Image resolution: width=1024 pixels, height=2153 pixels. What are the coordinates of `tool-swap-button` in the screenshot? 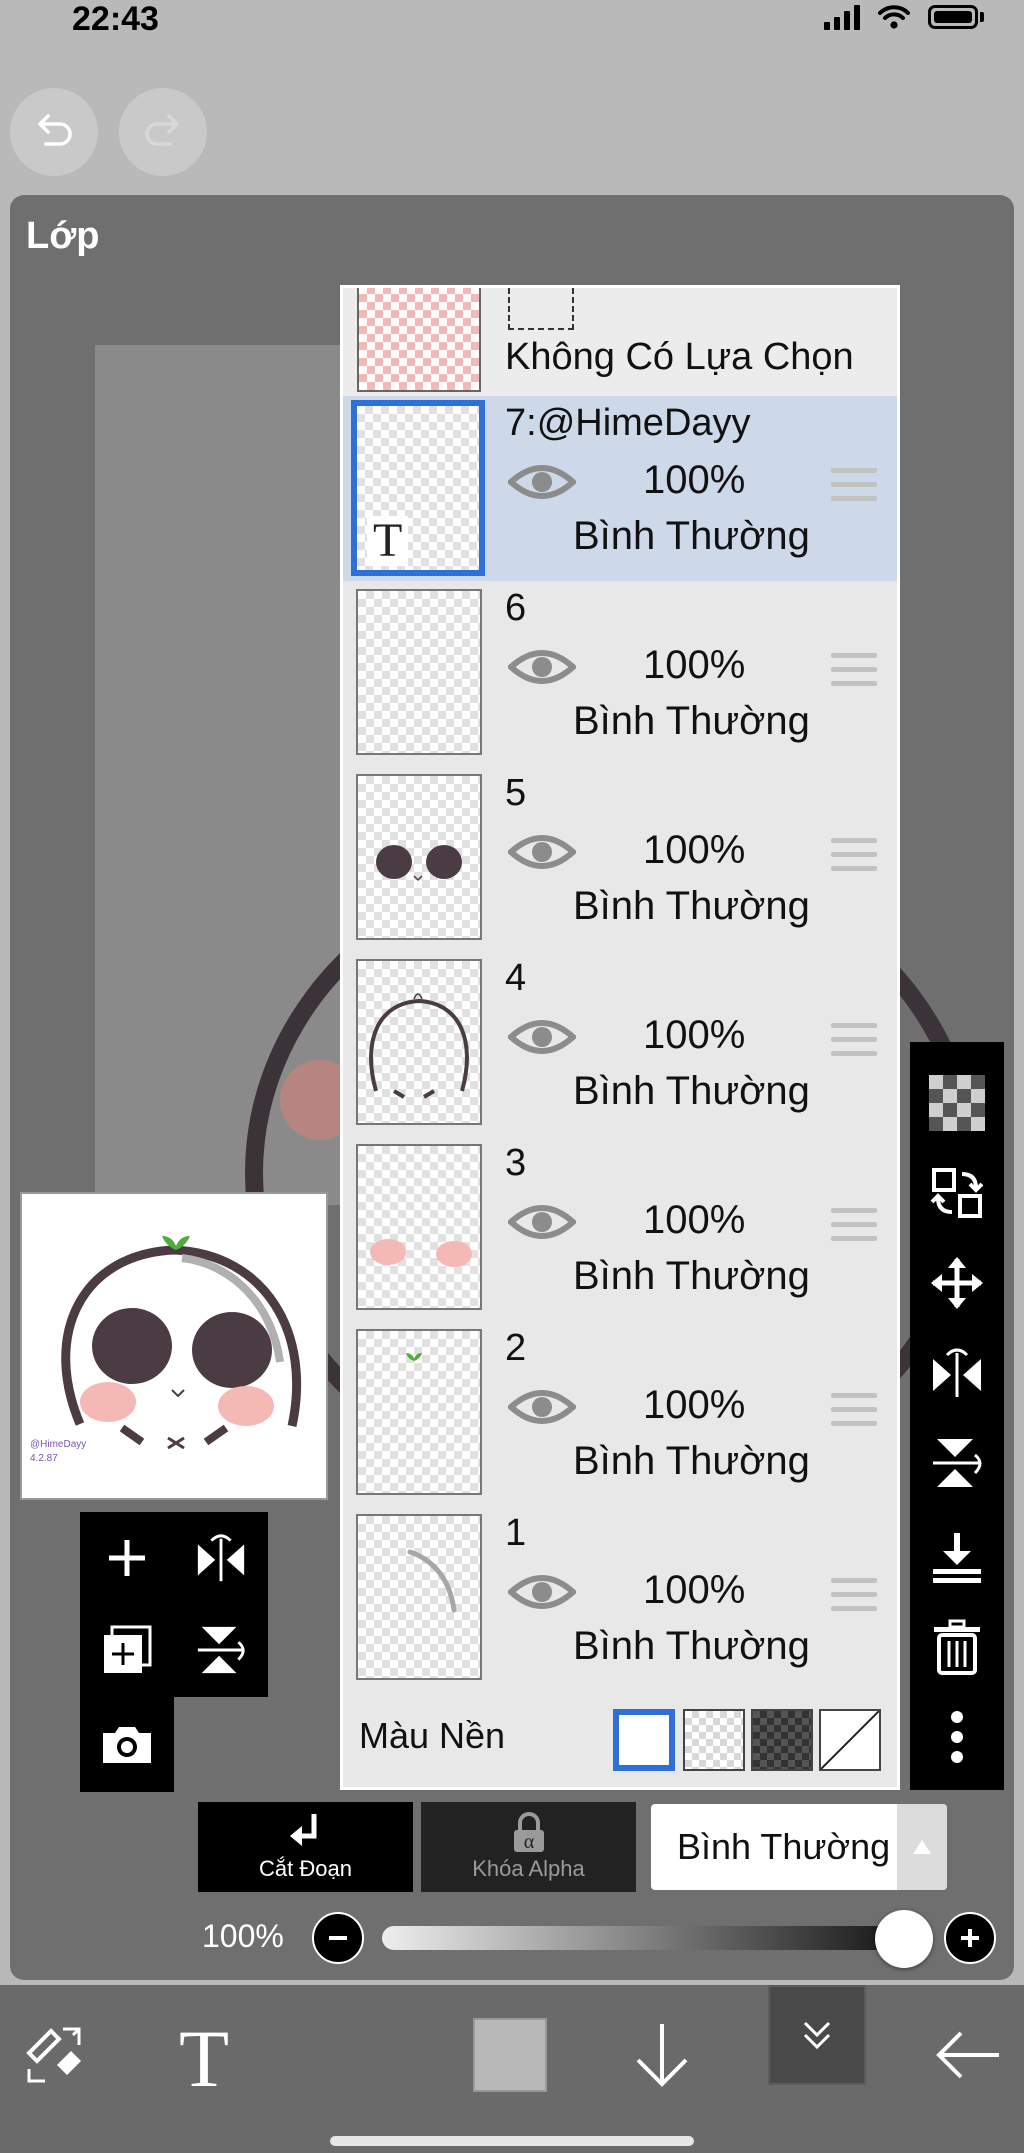 It's located at (56, 2055).